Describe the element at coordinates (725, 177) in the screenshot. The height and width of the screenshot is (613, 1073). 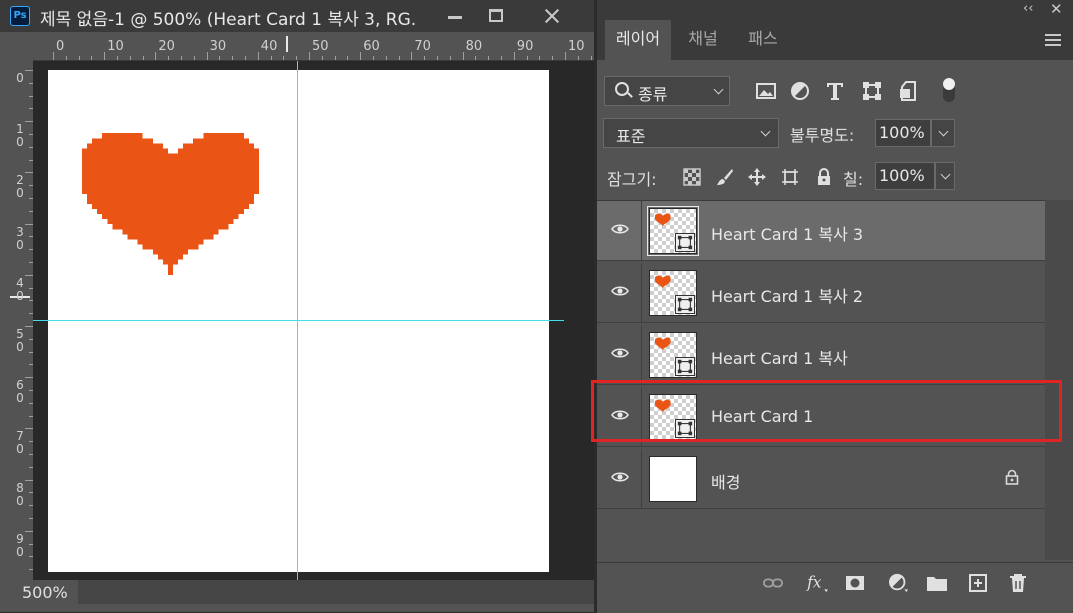
I see `lock-image-pixels-icon` at that location.